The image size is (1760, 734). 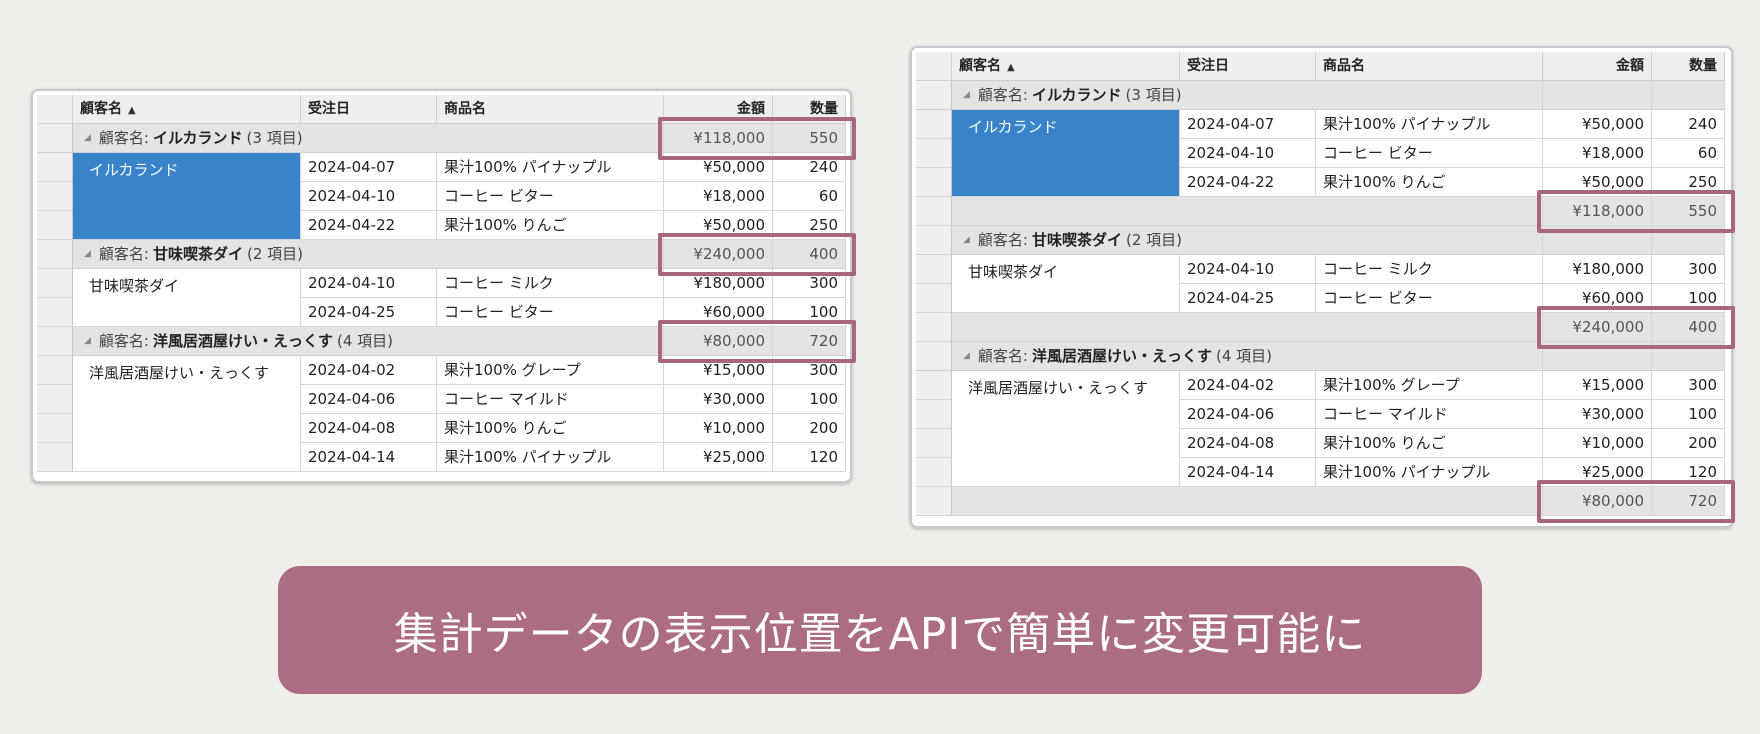 What do you see at coordinates (1248, 472) in the screenshot?
I see `order-date-cell: 2024-04-14` at bounding box center [1248, 472].